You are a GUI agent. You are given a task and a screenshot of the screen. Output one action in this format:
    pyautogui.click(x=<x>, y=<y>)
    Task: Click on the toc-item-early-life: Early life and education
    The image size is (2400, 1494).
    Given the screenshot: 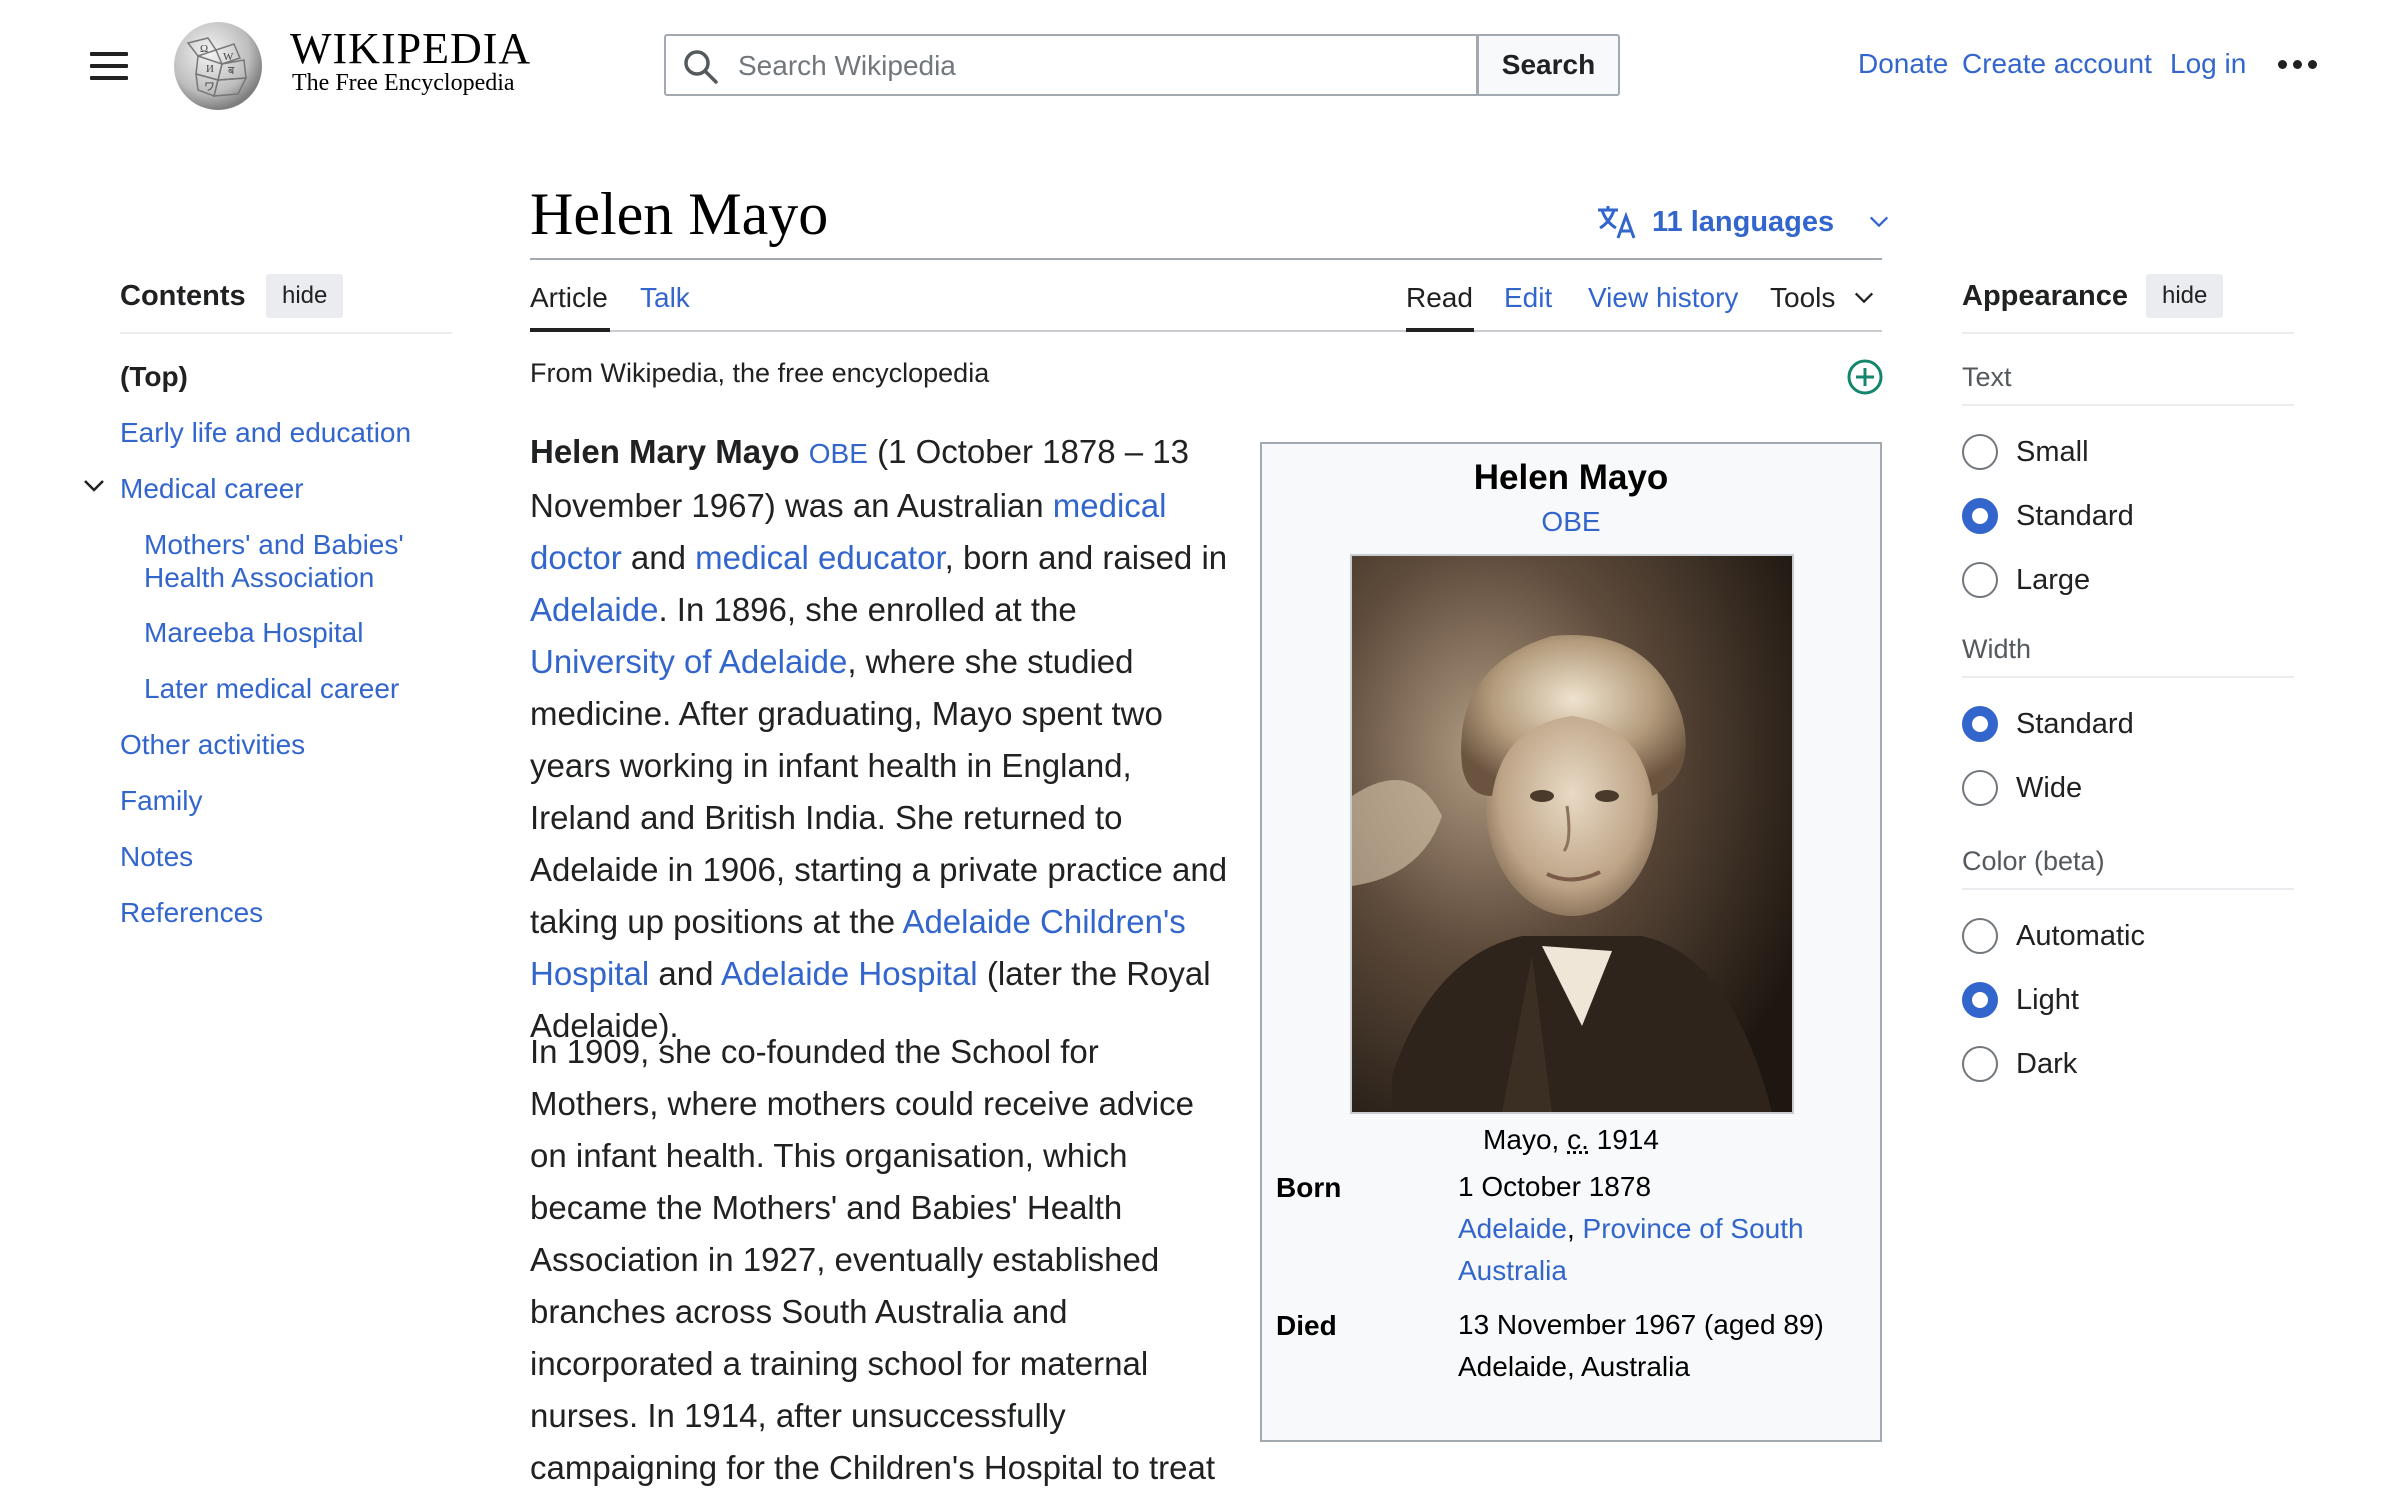 What is the action you would take?
    pyautogui.click(x=265, y=432)
    